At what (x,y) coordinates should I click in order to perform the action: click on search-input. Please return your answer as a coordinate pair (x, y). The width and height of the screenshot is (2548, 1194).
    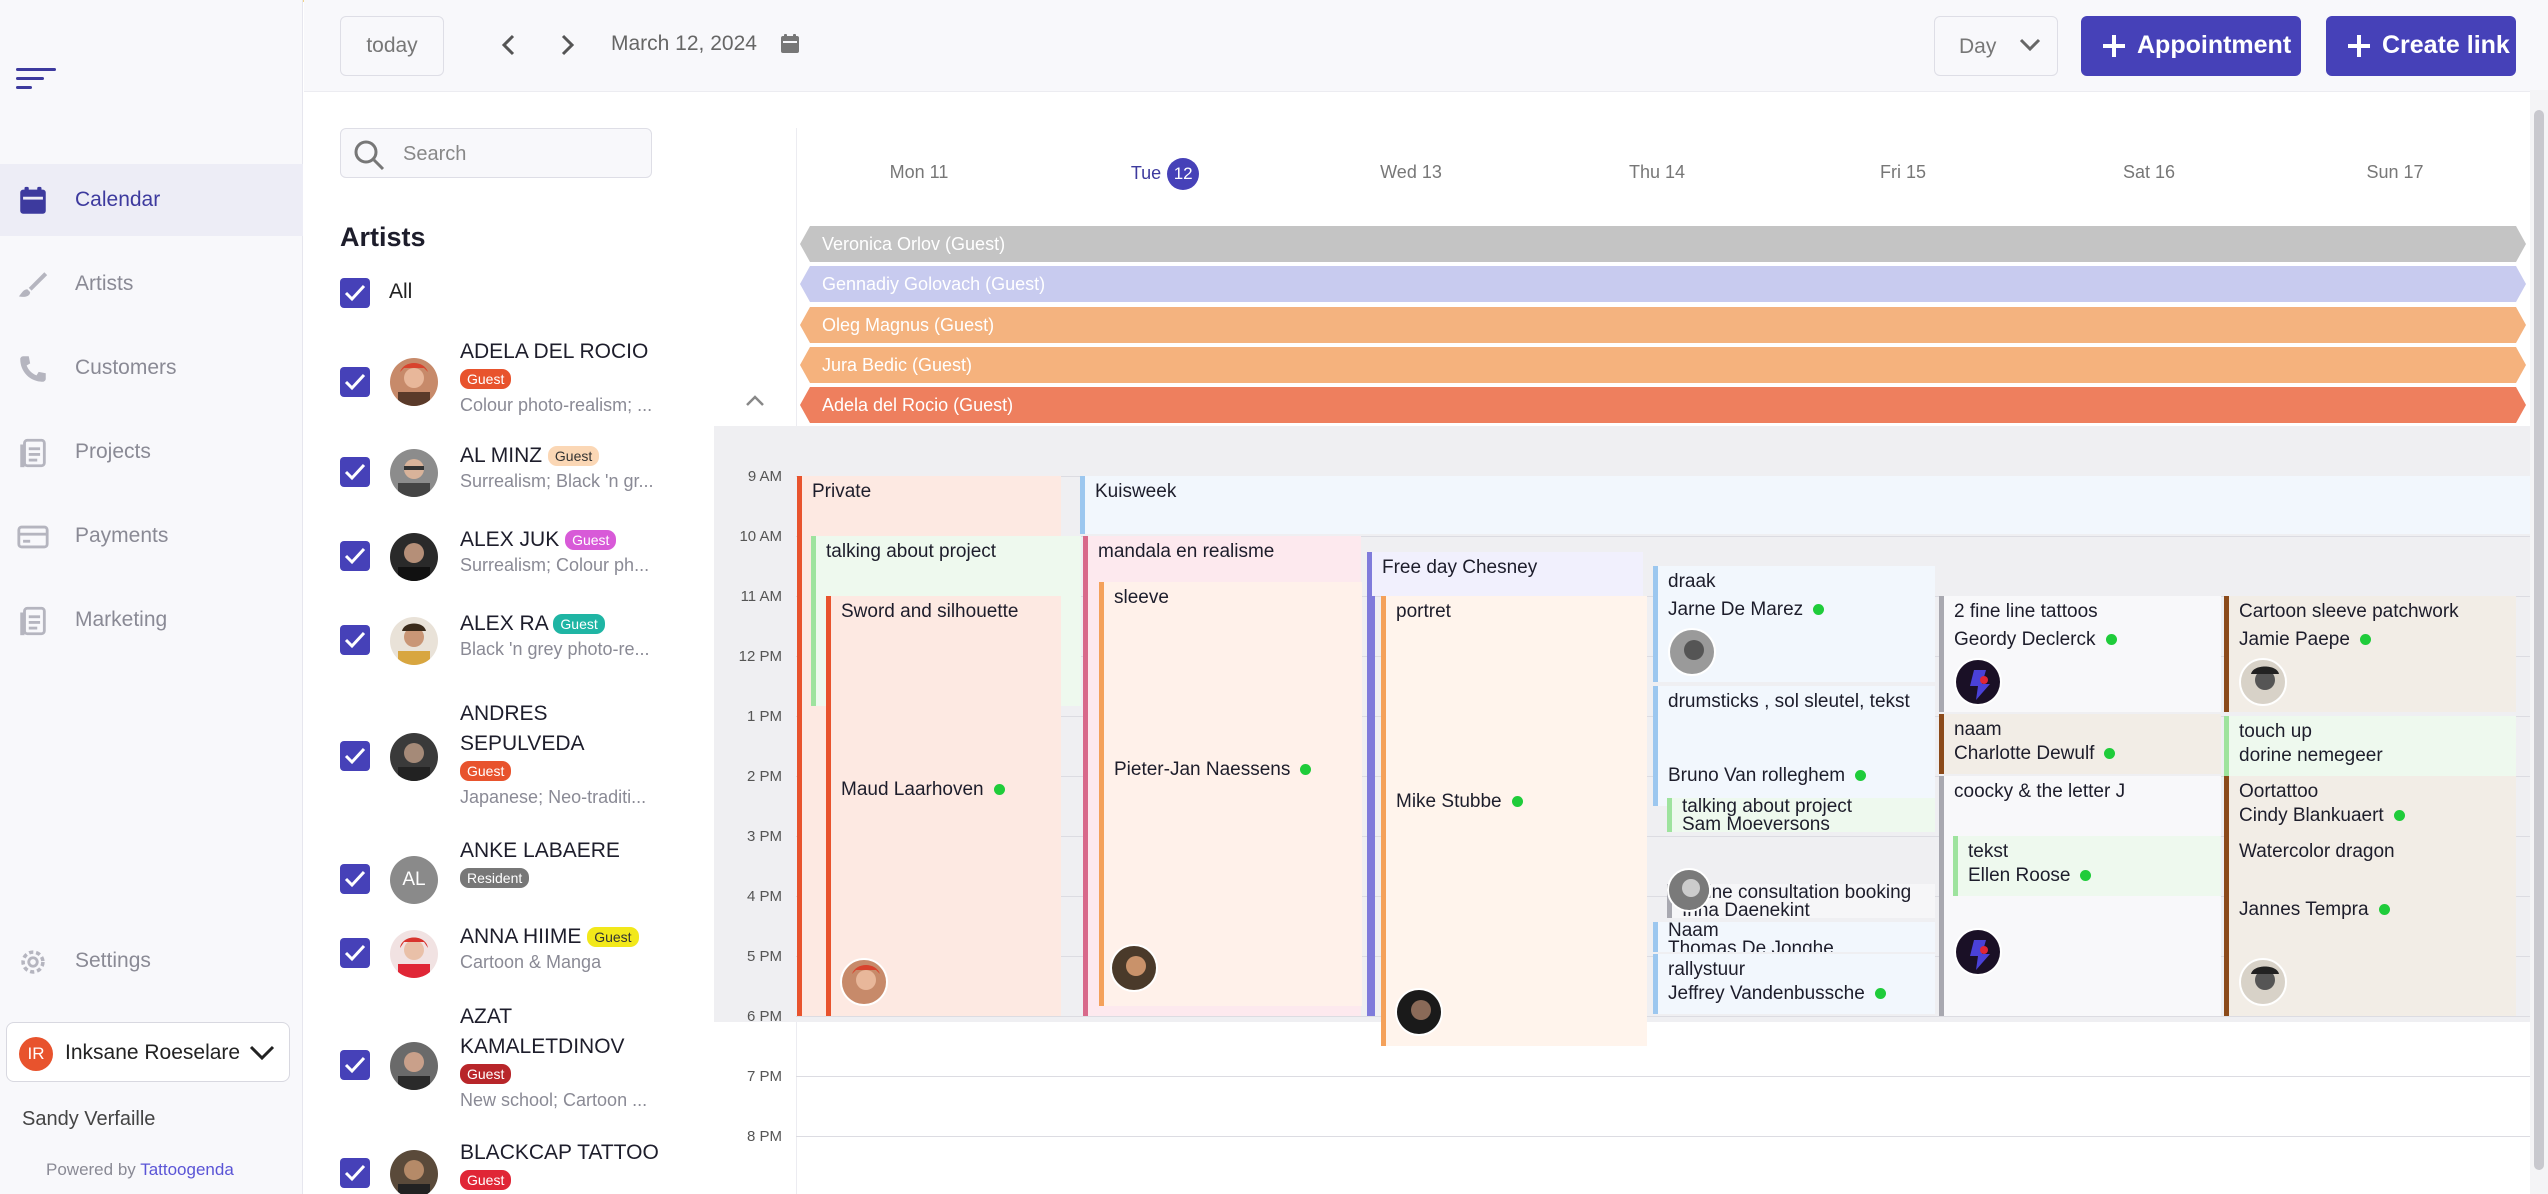
    Looking at the image, I should click on (518, 154).